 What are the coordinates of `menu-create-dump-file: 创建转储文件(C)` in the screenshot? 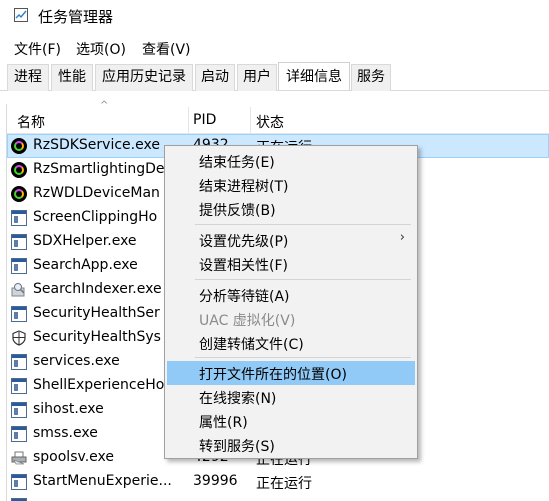 It's located at (291, 343).